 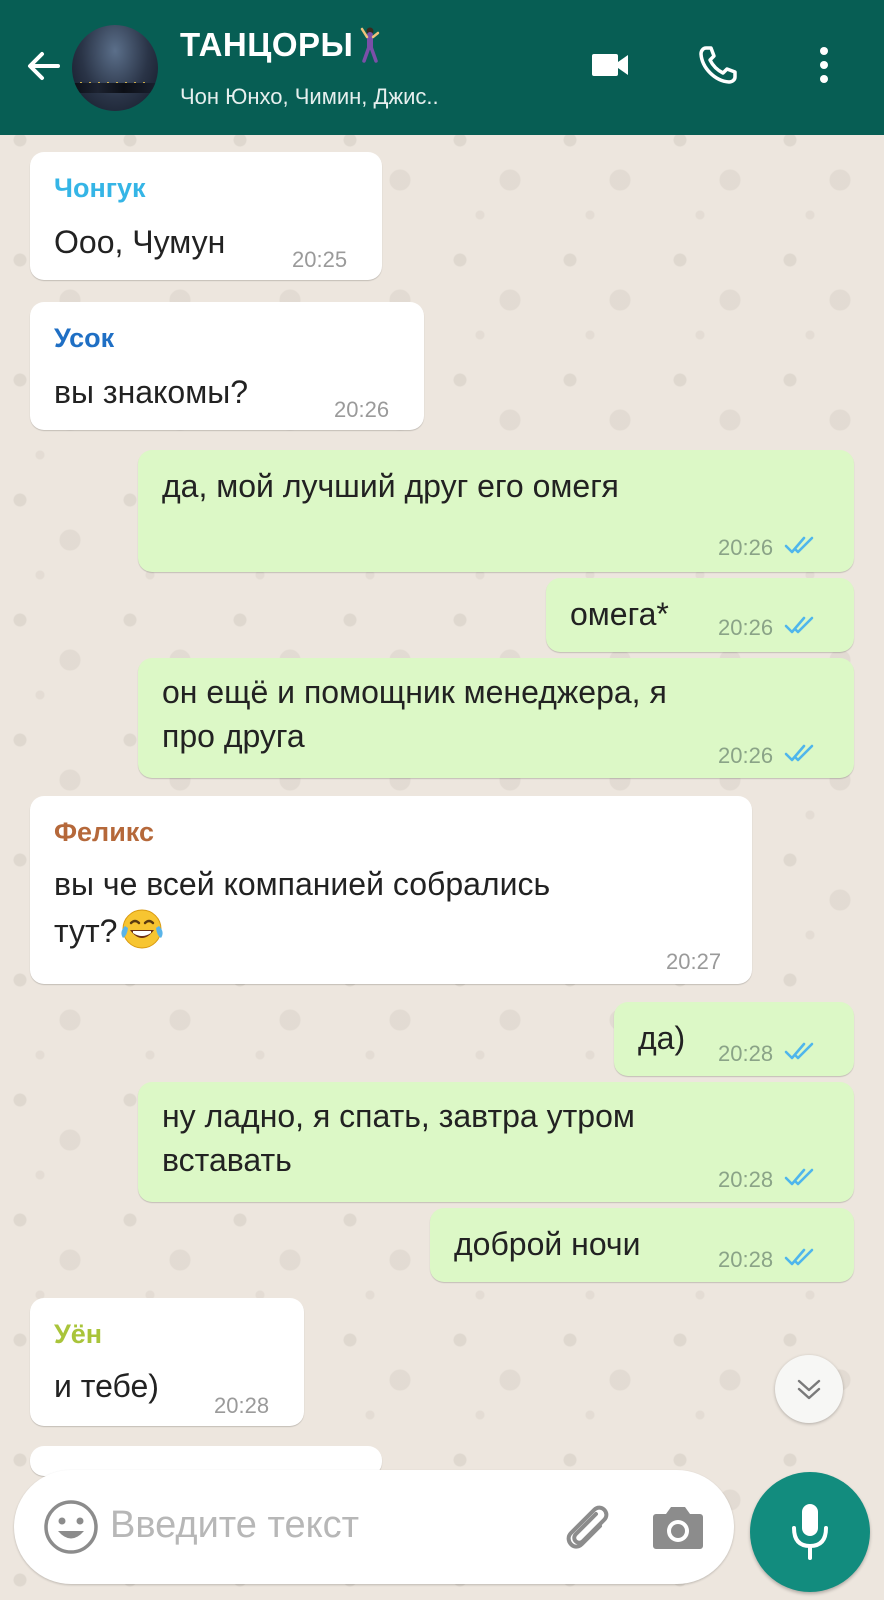 What do you see at coordinates (398, 1138) in the screenshot?
I see `message-text: ну ладно, я спать, завтра утром вставать` at bounding box center [398, 1138].